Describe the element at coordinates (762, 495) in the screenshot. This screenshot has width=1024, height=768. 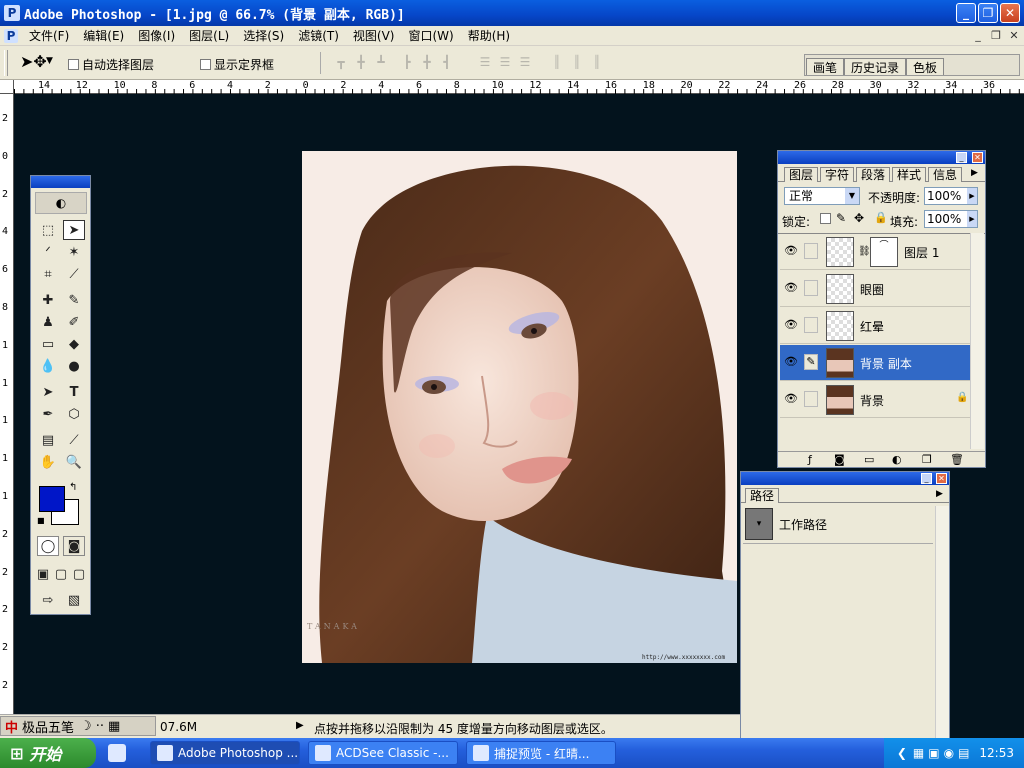
I see `tab-paths: 路径` at that location.